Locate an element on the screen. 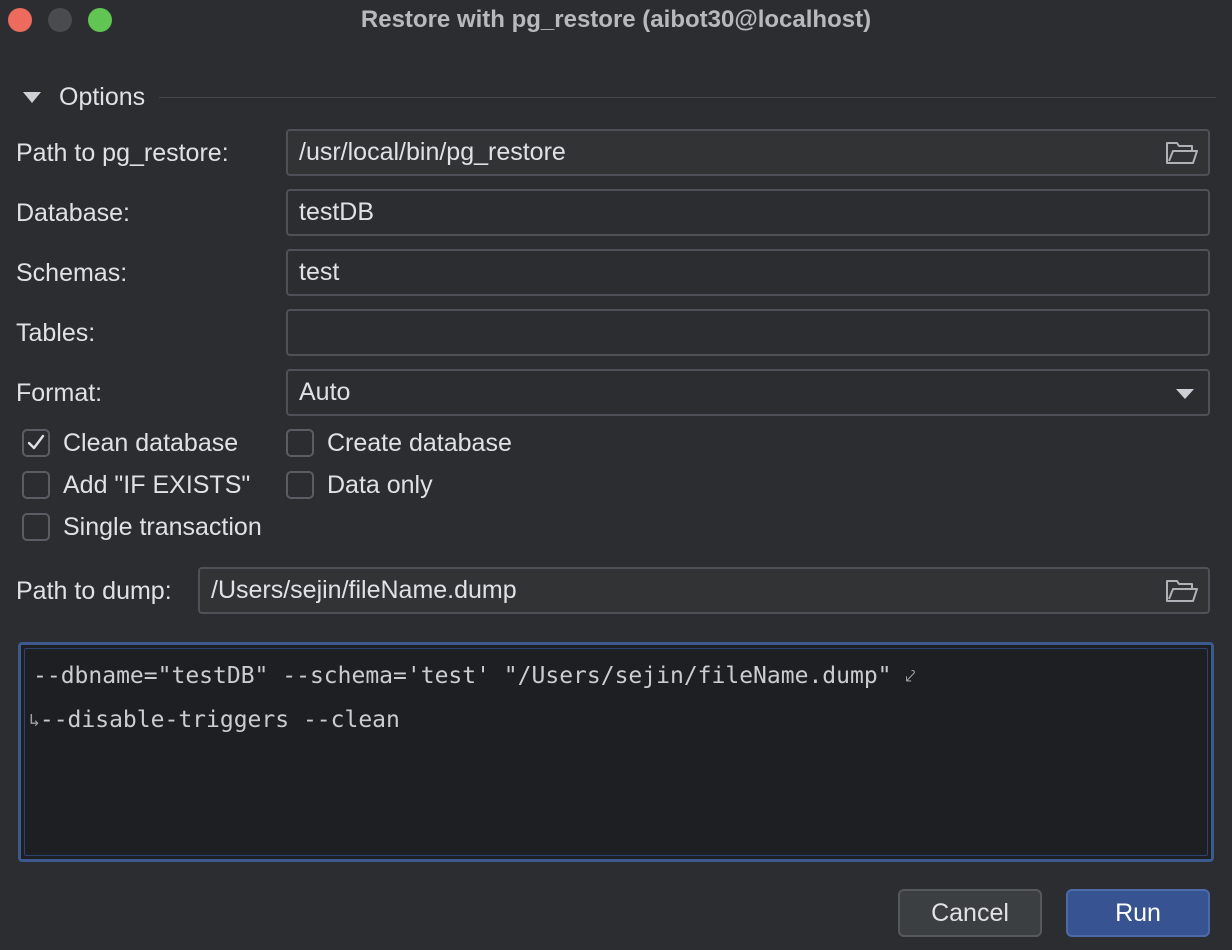 This screenshot has height=950, width=1232. create-database-checkbox is located at coordinates (300, 443).